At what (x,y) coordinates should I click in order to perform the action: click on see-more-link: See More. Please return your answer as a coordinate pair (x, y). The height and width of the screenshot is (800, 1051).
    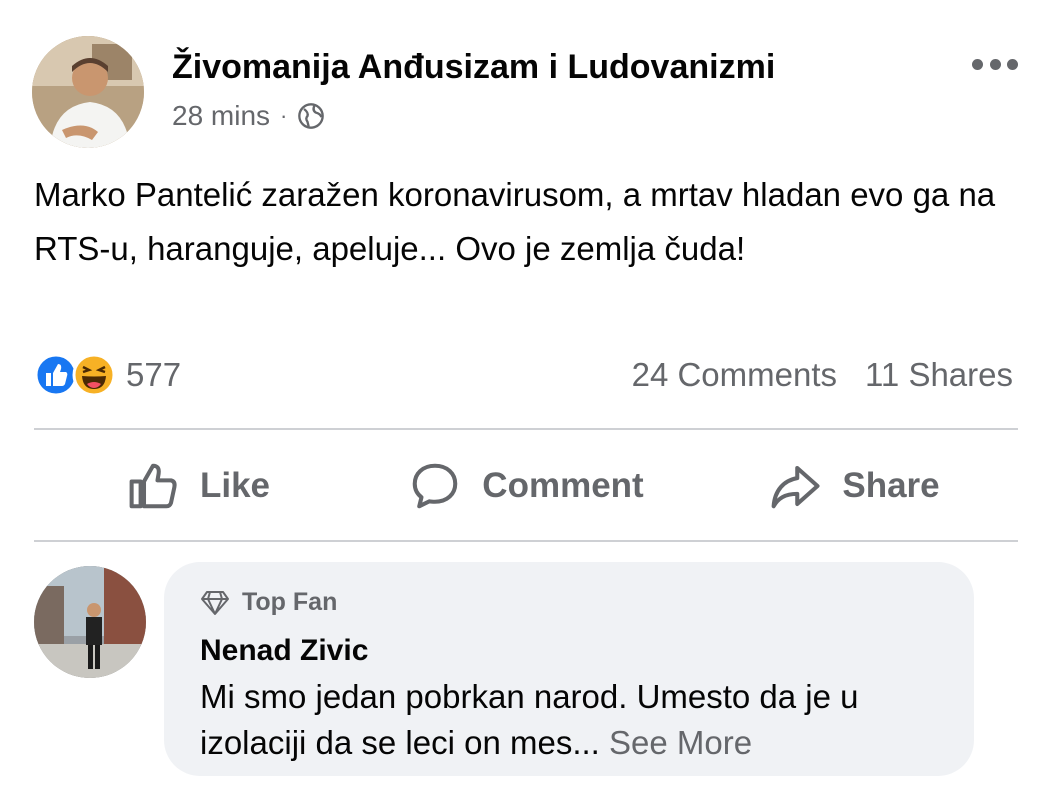
    Looking at the image, I should click on (680, 742).